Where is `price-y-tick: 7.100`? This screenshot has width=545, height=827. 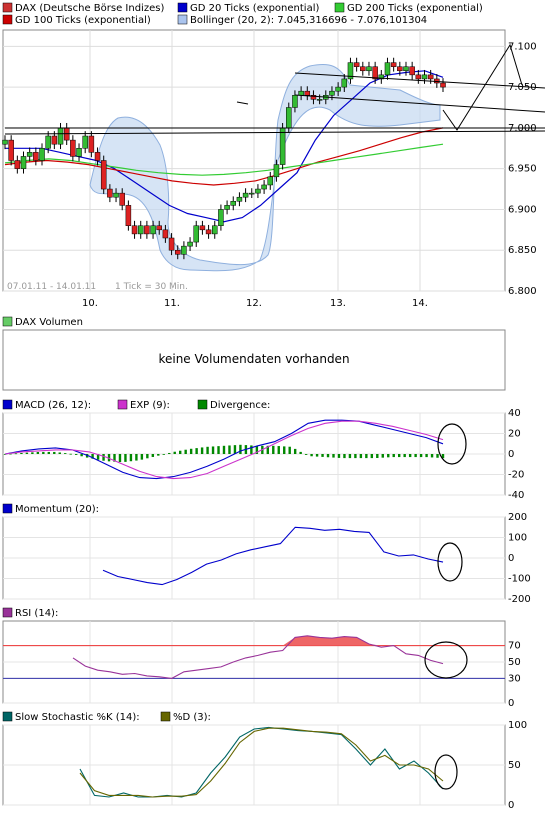
price-y-tick: 7.100 is located at coordinates (522, 46).